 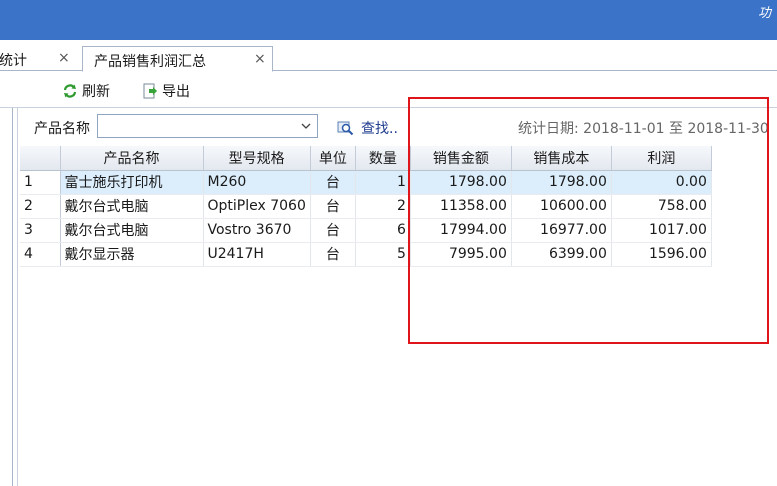 I want to click on cell-profit: 1017.00, so click(x=661, y=230).